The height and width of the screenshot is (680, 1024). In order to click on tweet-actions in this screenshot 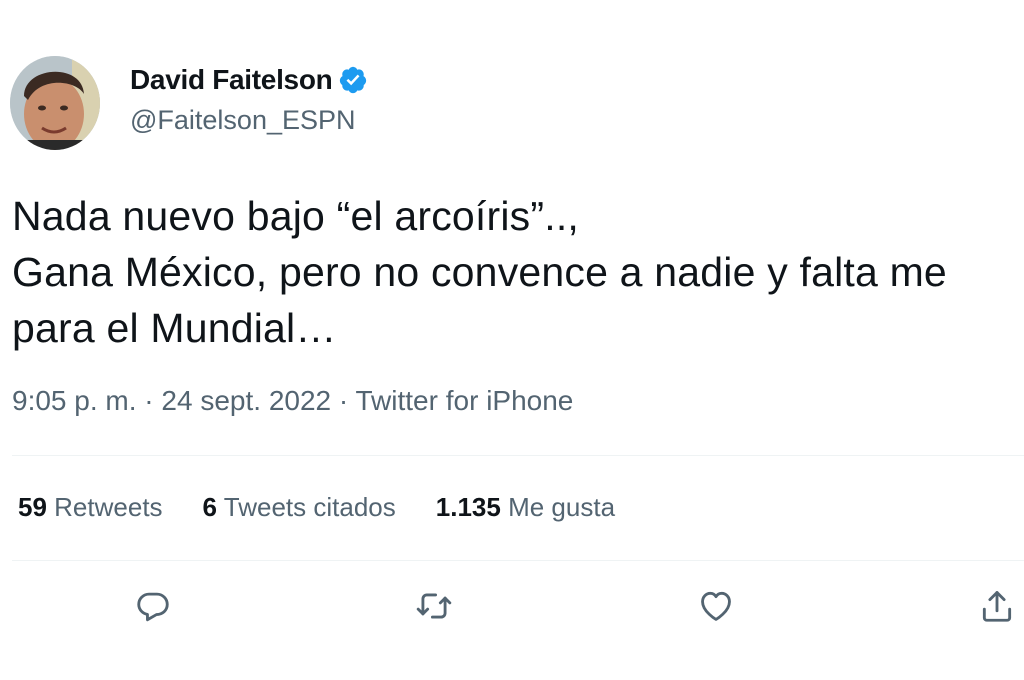, I will do `click(512, 609)`.